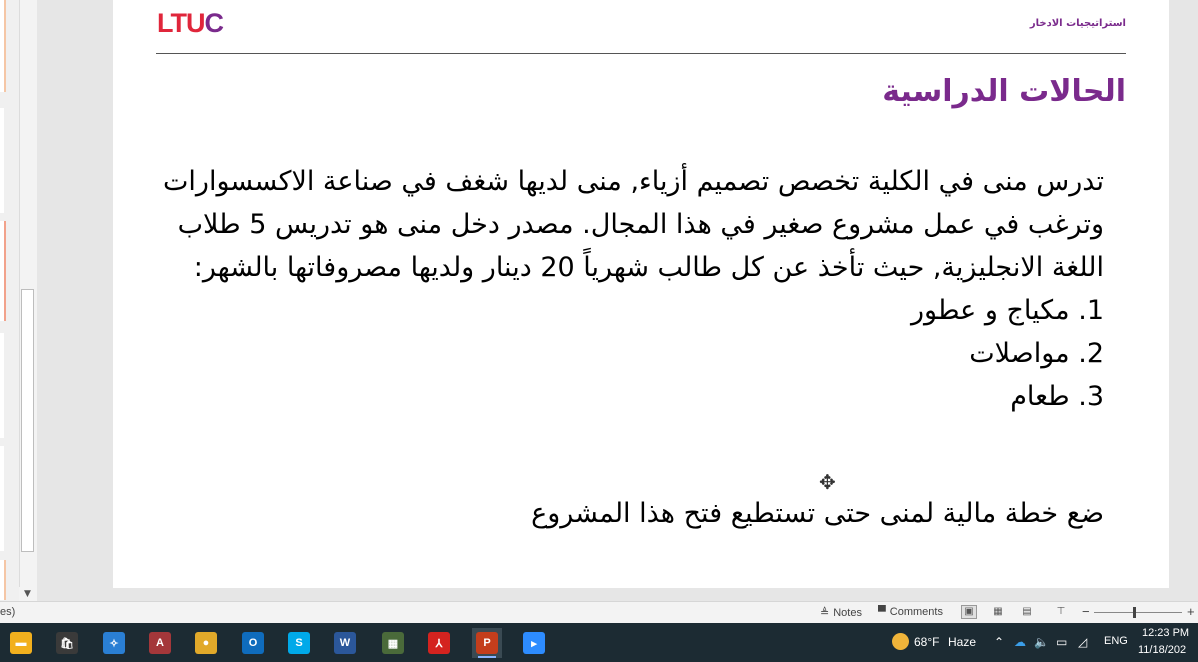 The width and height of the screenshot is (1198, 662). Describe the element at coordinates (825, 613) in the screenshot. I see `notes-icon: ≜` at that location.